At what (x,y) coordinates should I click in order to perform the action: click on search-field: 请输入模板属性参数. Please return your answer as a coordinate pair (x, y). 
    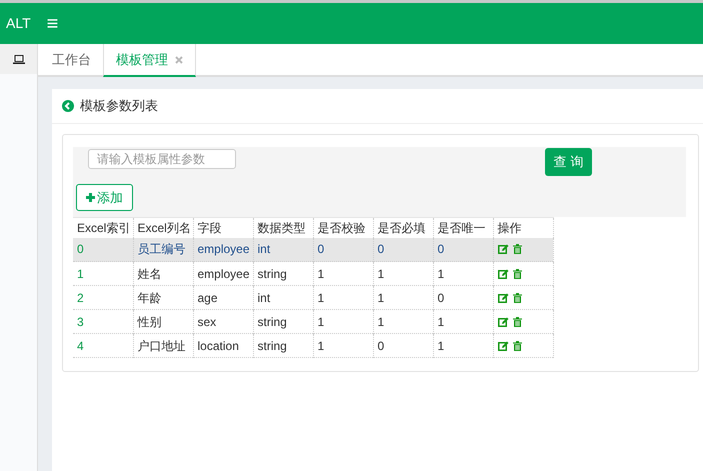
    Looking at the image, I should click on (162, 159).